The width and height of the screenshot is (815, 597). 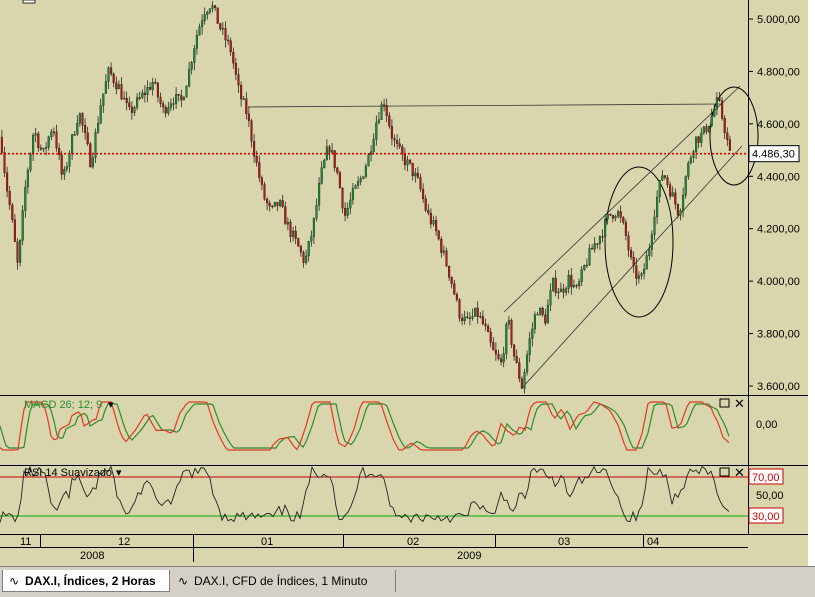 I want to click on tab-label: DAX.I, CFD de Índices, 1 Minuto, so click(x=281, y=581).